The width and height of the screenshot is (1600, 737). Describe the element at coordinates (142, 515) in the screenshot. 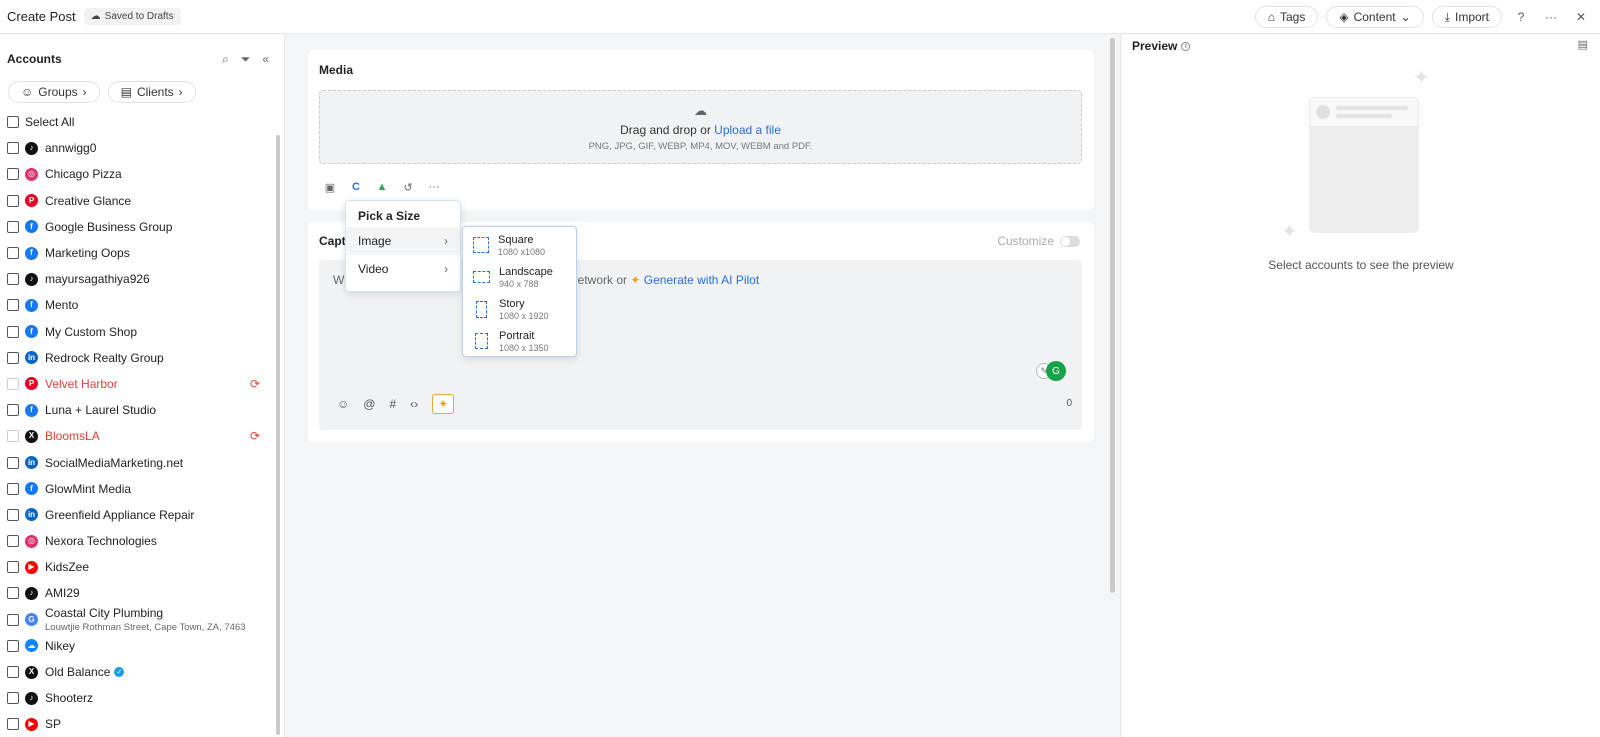

I see `account-row: in Greenfield Appliance Repair` at that location.